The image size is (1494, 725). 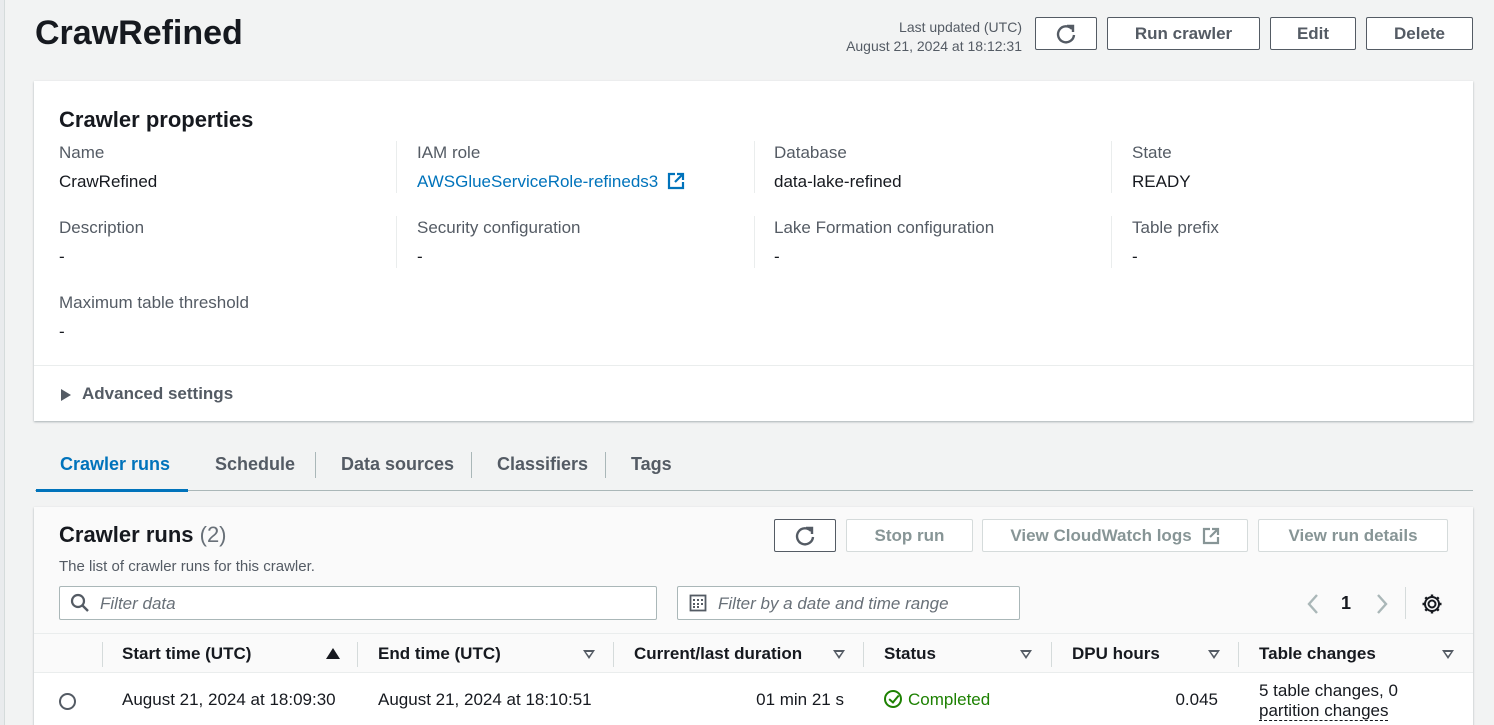 I want to click on gear-icon, so click(x=1432, y=604).